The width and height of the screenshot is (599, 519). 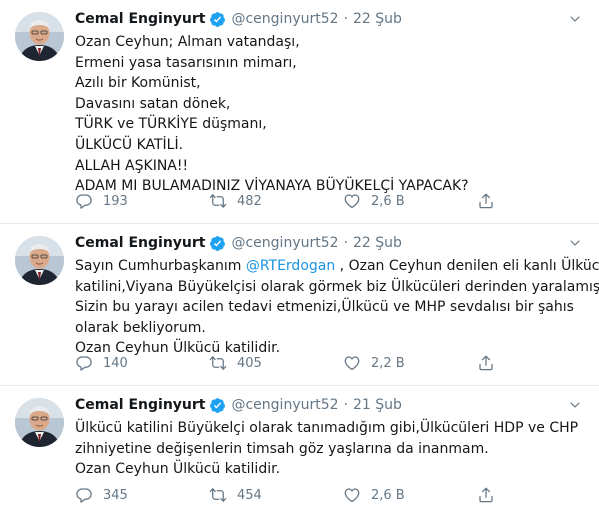 I want to click on reply-count: 193, so click(x=115, y=201).